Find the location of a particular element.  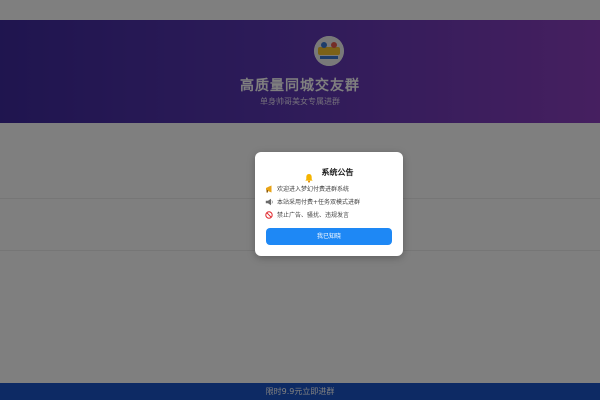

modal-title: 系统公告 is located at coordinates (337, 172).